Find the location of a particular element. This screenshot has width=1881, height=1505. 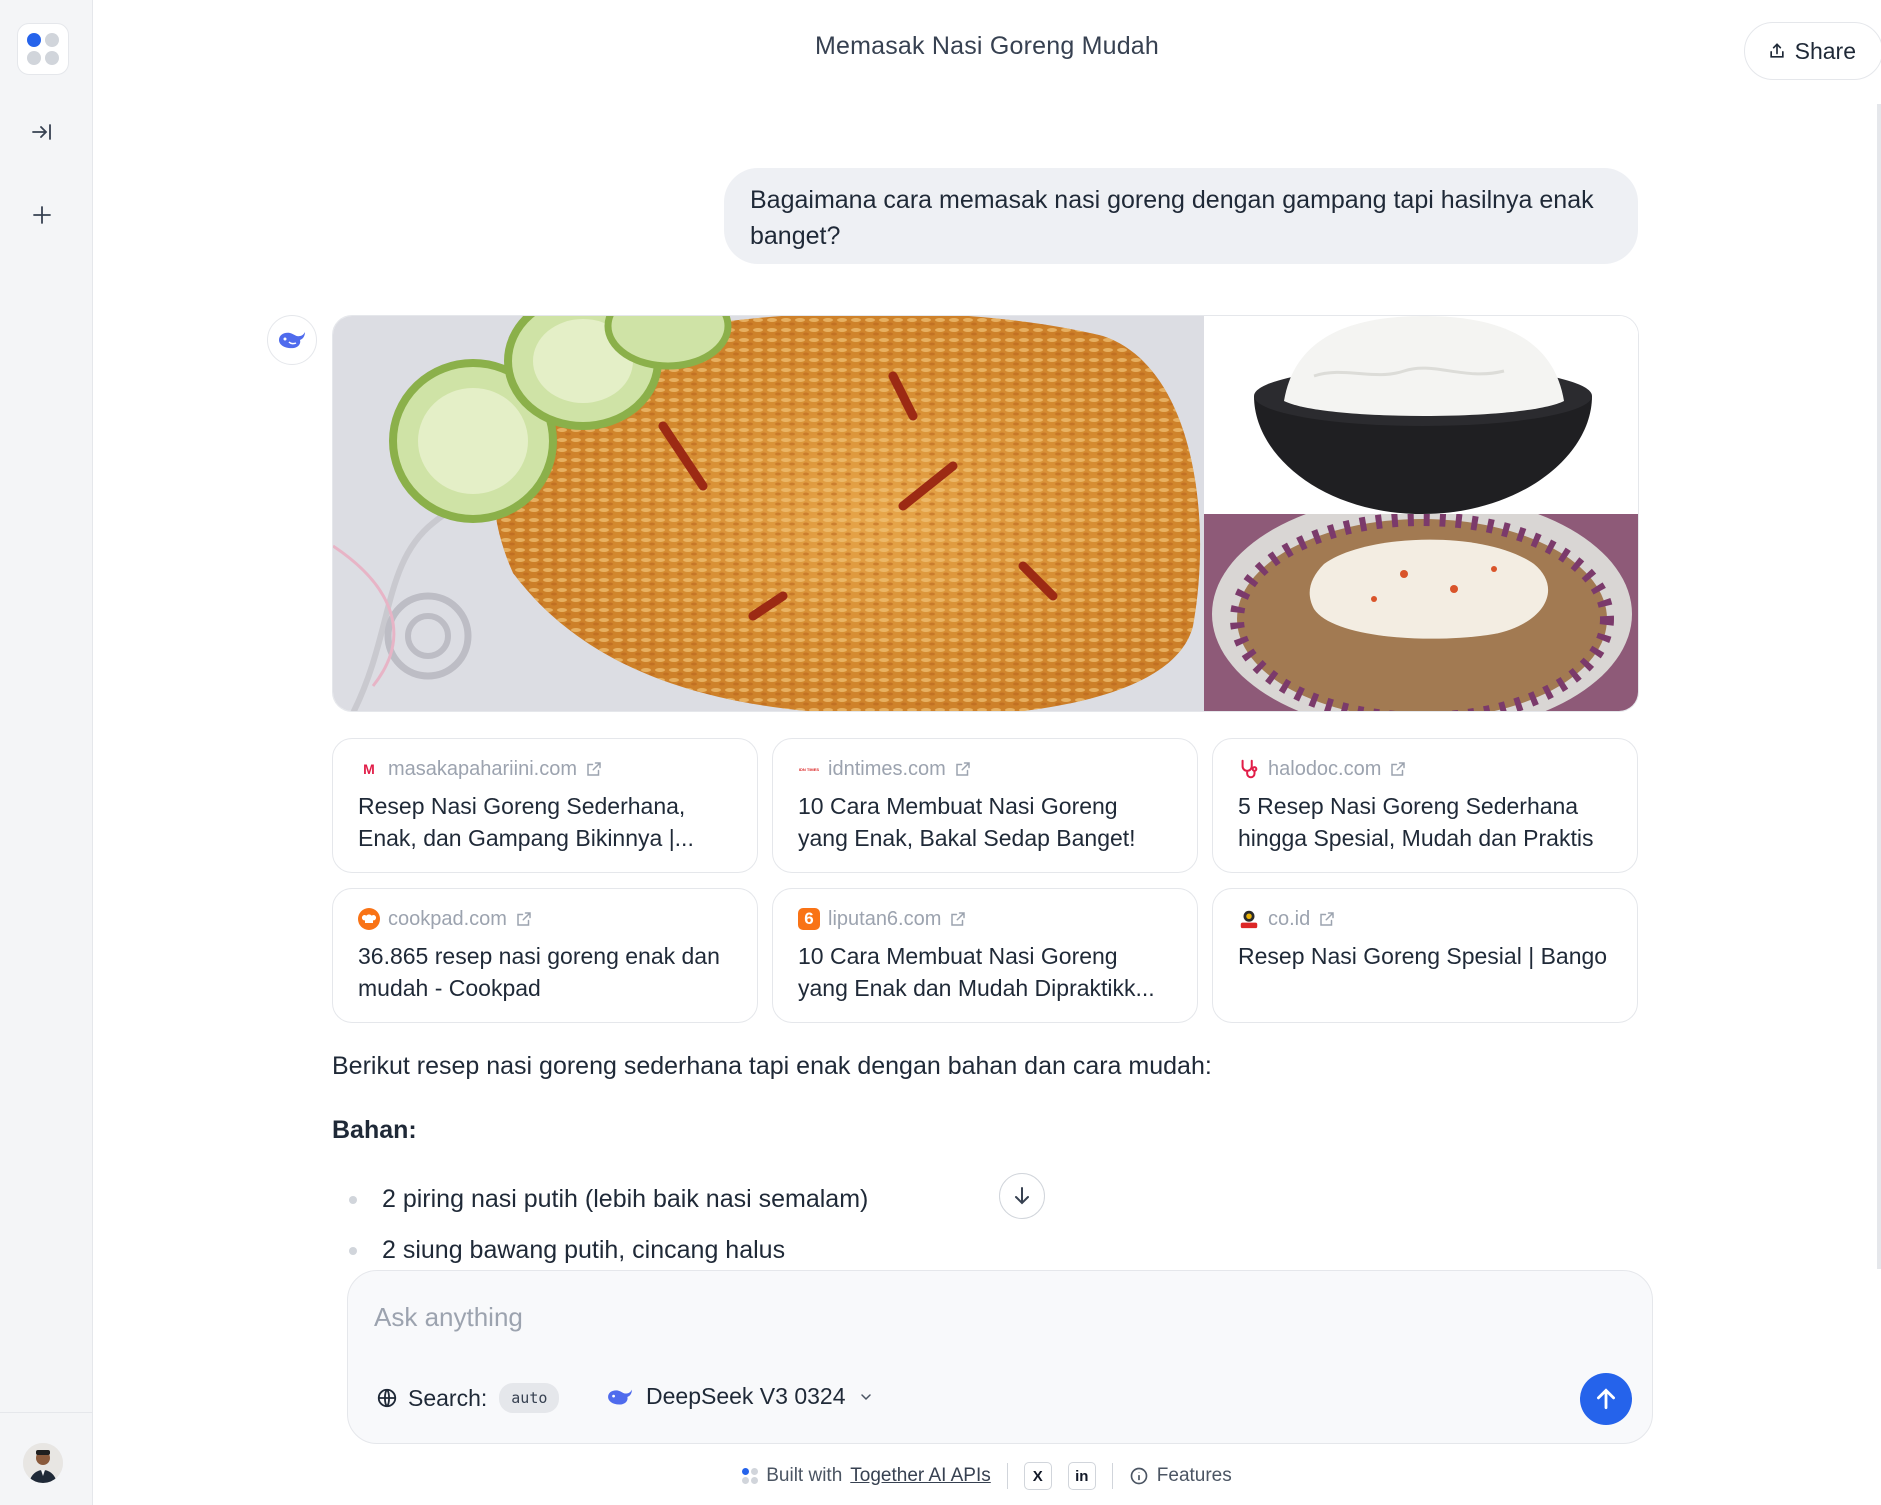

source-domain: liputan6.com is located at coordinates (885, 918).